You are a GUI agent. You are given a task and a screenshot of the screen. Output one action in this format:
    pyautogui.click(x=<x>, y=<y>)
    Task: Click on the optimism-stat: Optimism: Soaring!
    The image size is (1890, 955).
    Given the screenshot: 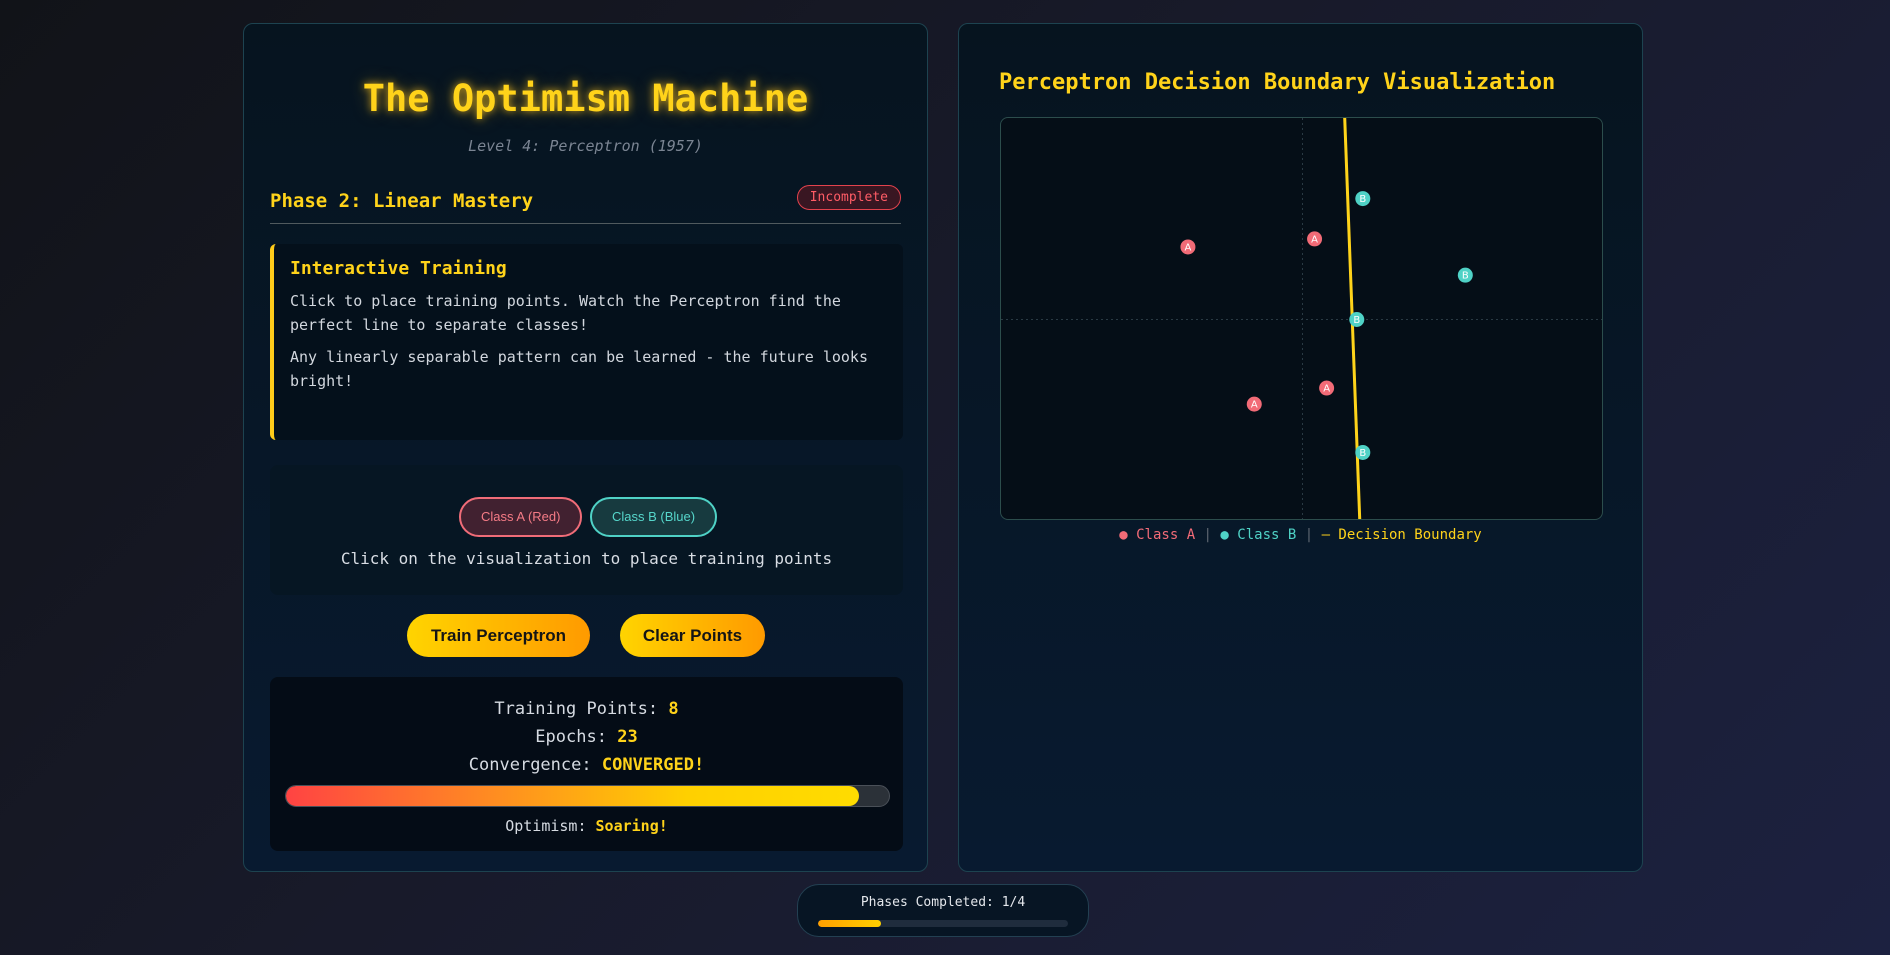 What is the action you would take?
    pyautogui.click(x=586, y=826)
    